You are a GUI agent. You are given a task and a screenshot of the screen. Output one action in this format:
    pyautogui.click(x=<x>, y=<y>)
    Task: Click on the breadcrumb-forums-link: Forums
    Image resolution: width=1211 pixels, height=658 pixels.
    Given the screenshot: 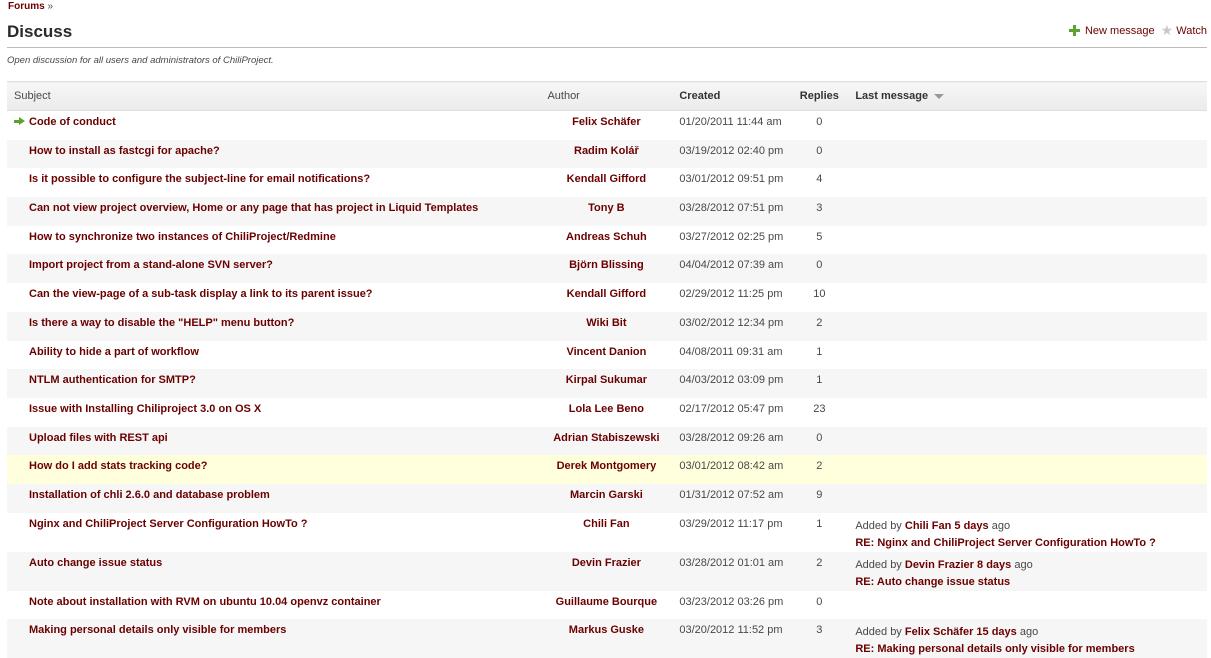 What is the action you would take?
    pyautogui.click(x=26, y=6)
    